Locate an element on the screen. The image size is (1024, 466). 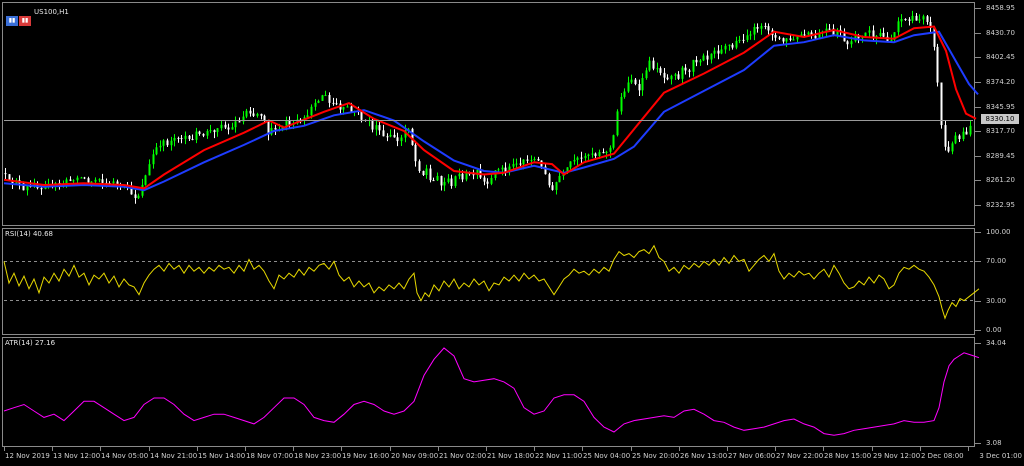
time-axis-label: 18 Nov 23:00 is located at coordinates (318, 456).